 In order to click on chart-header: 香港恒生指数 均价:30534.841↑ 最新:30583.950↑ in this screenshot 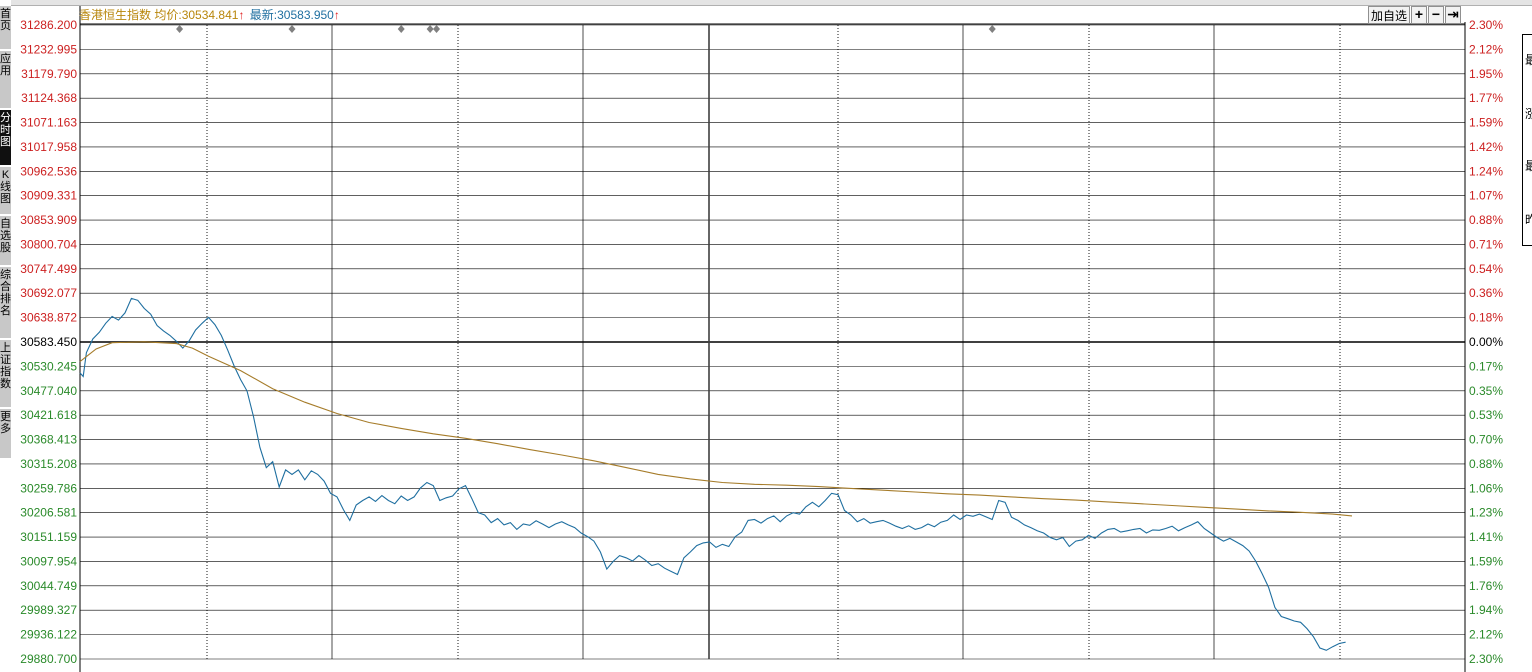, I will do `click(209, 15)`.